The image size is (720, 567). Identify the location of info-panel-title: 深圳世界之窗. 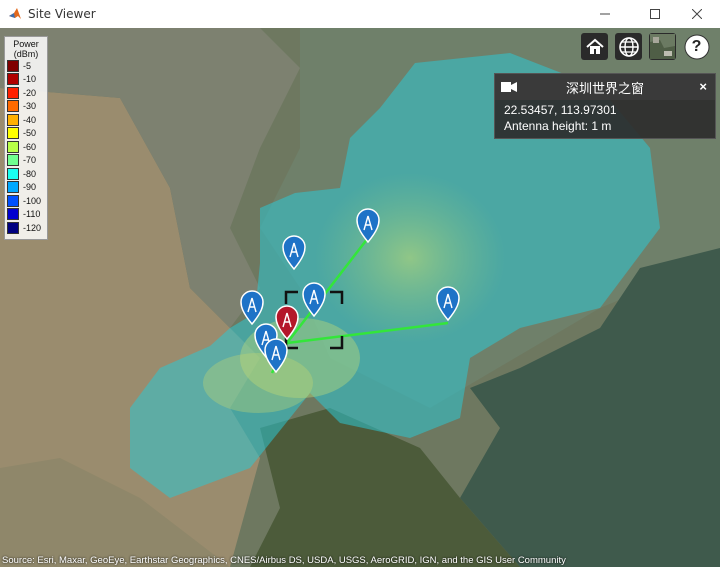
(604, 89).